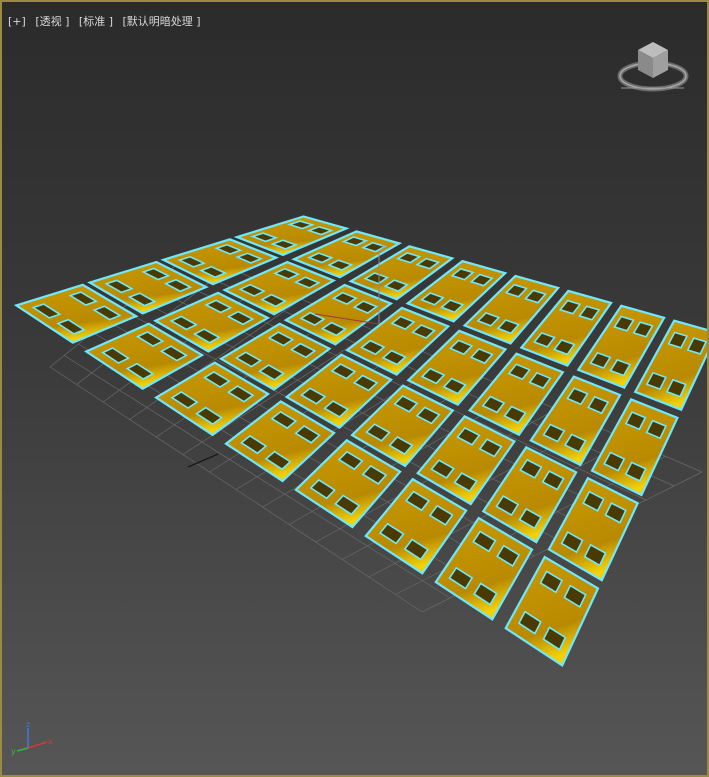  What do you see at coordinates (653, 69) in the screenshot?
I see `viewcube-icon` at bounding box center [653, 69].